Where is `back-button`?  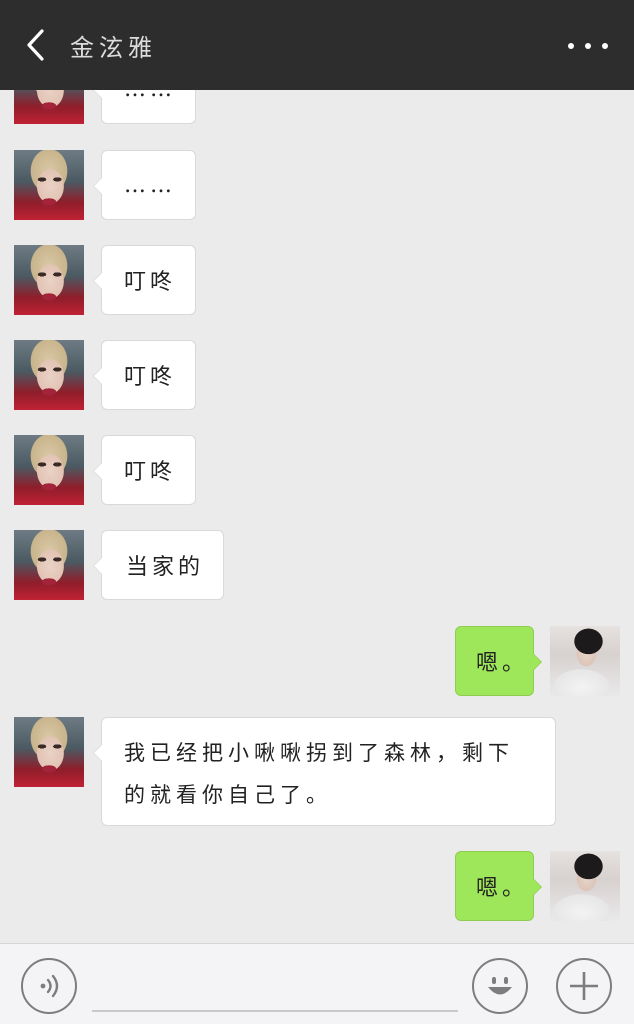 back-button is located at coordinates (35, 45).